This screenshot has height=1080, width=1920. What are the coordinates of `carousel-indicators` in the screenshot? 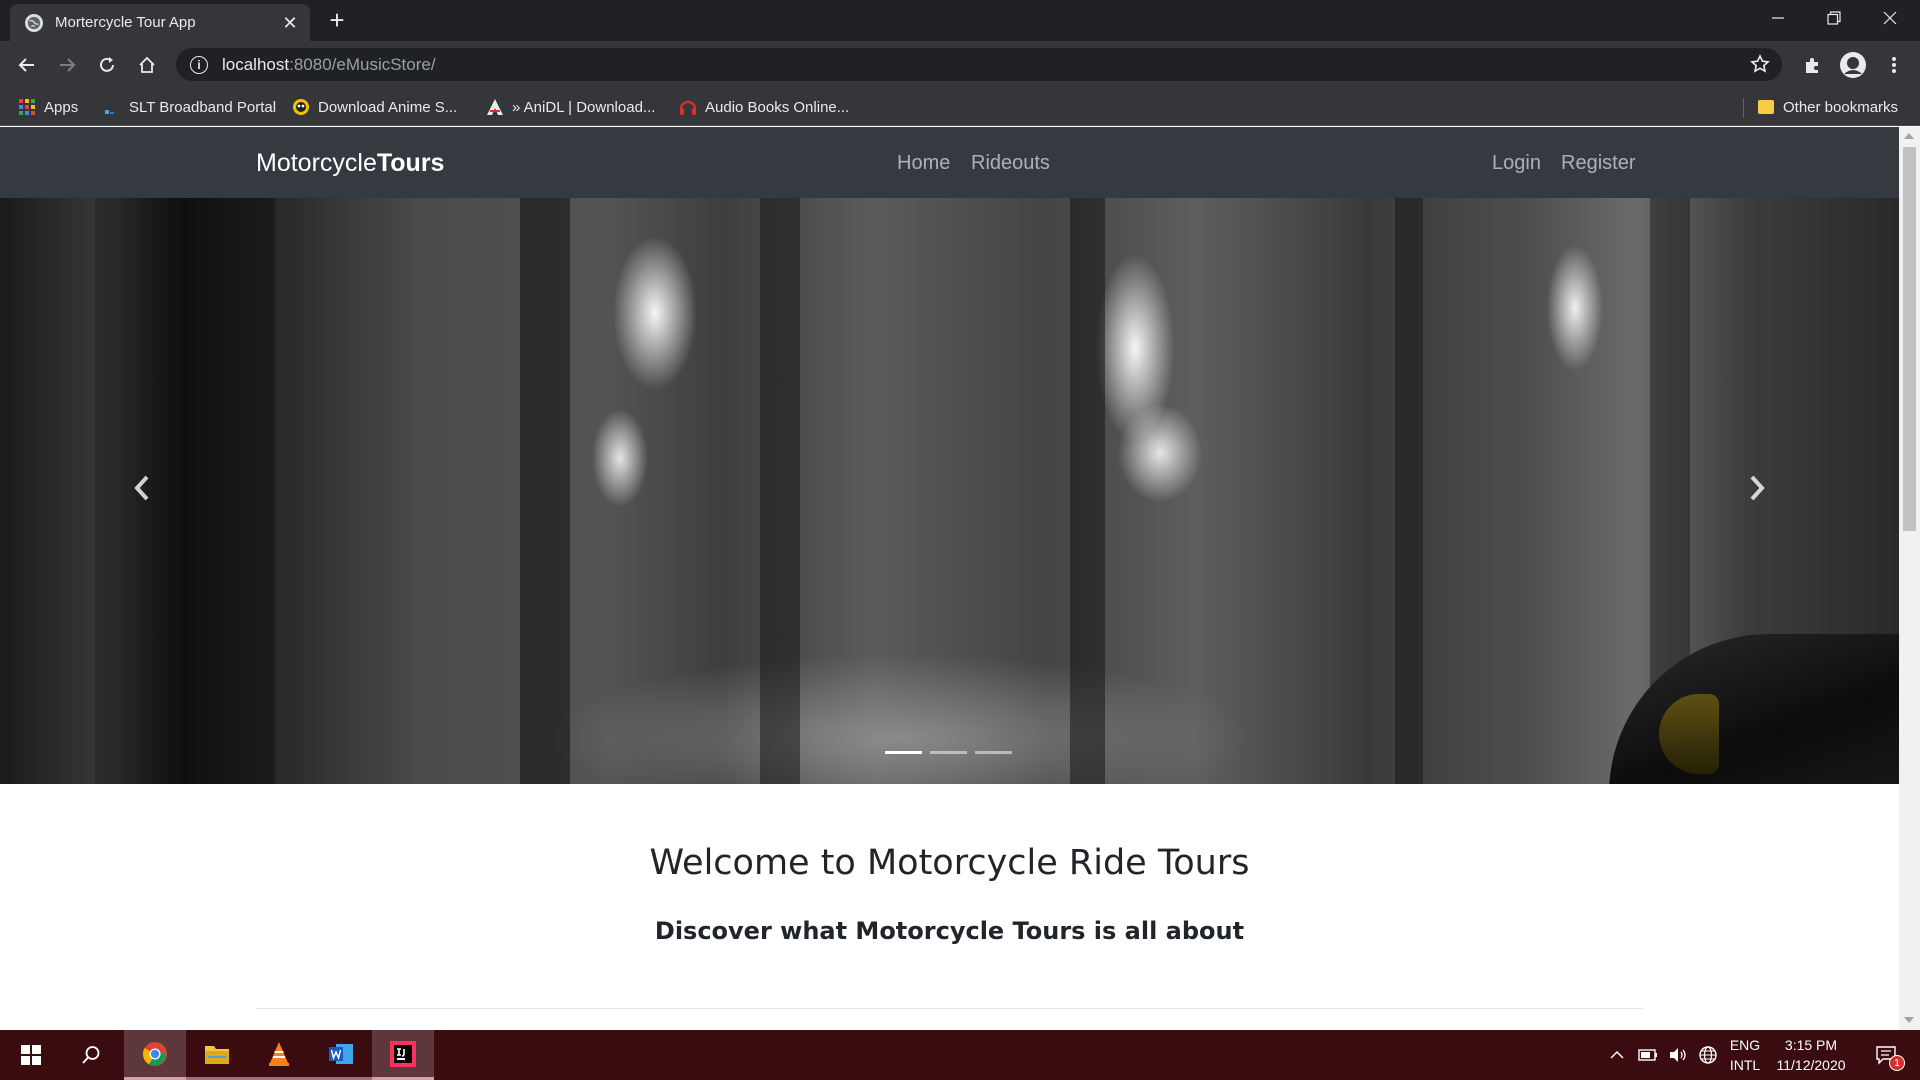 It's located at (948, 752).